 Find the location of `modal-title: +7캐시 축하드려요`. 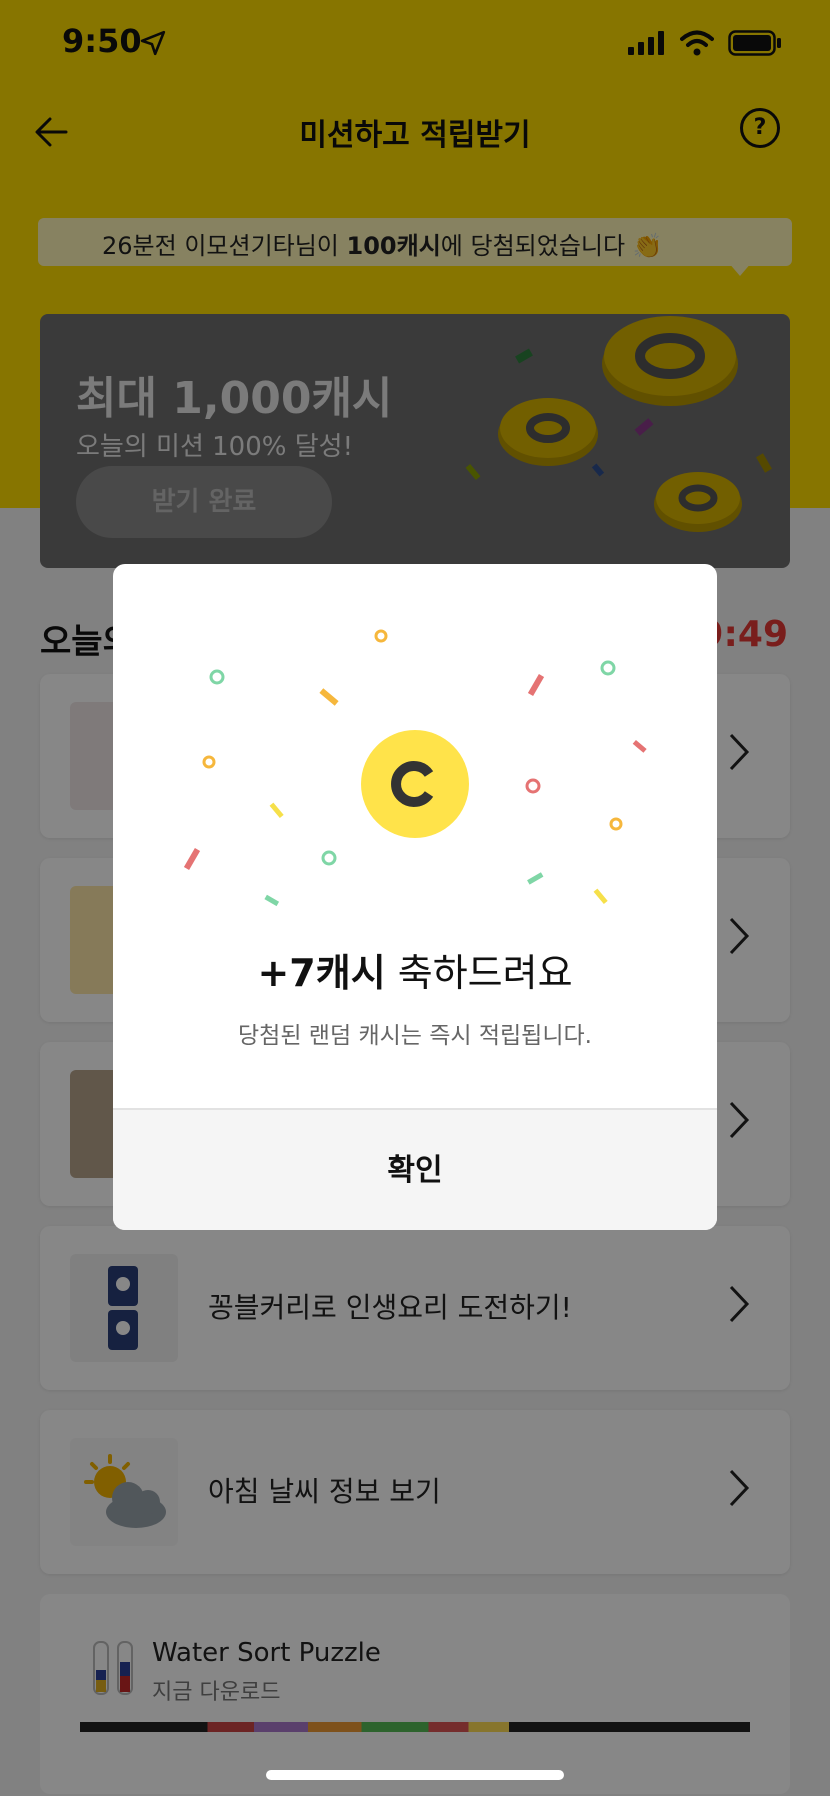

modal-title: +7캐시 축하드려요 is located at coordinates (415, 969).